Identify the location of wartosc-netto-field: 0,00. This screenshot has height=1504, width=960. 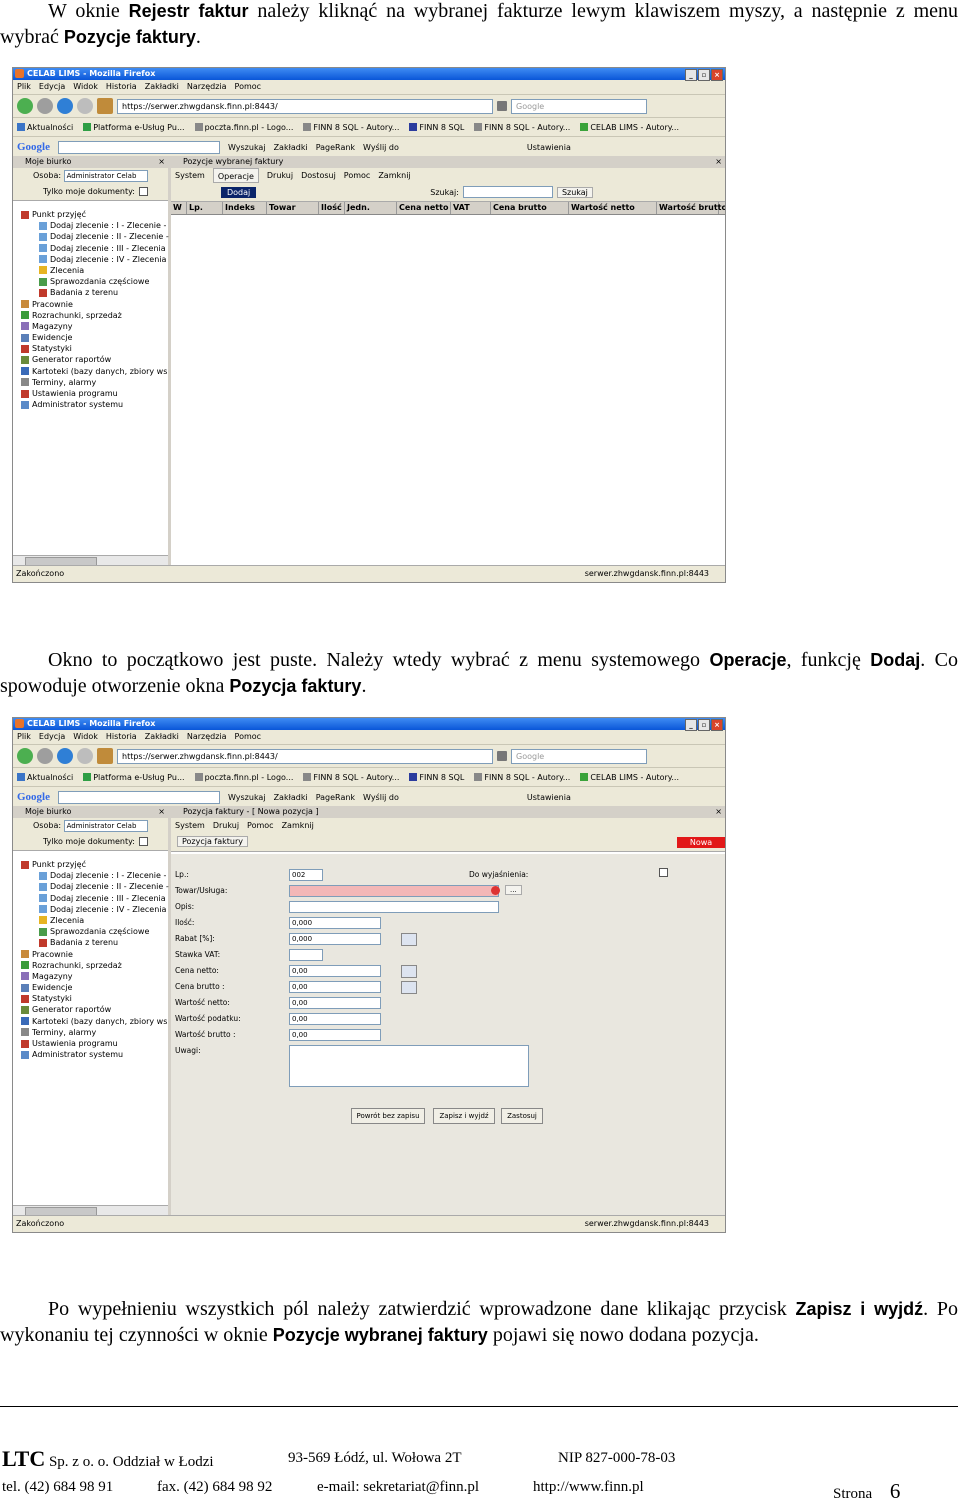
(335, 1003).